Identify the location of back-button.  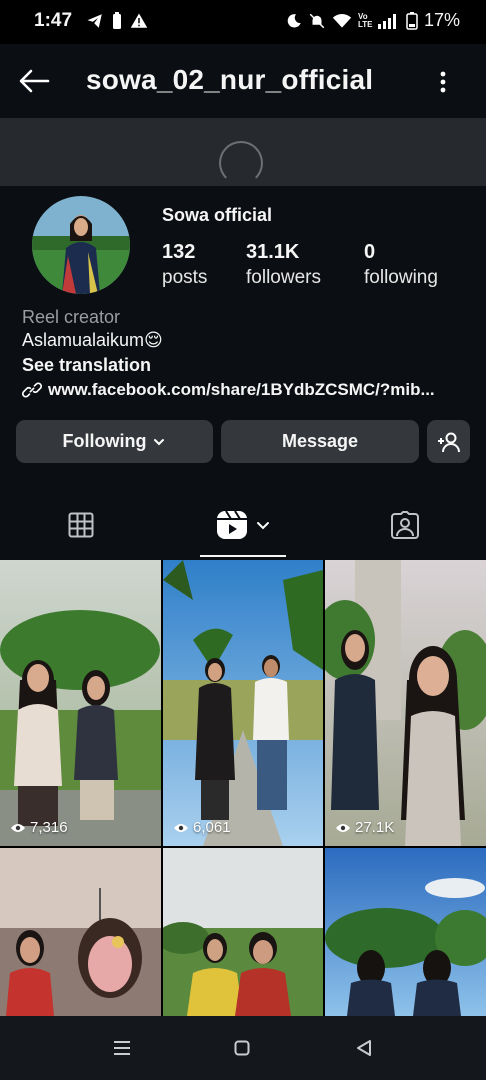
(34, 81).